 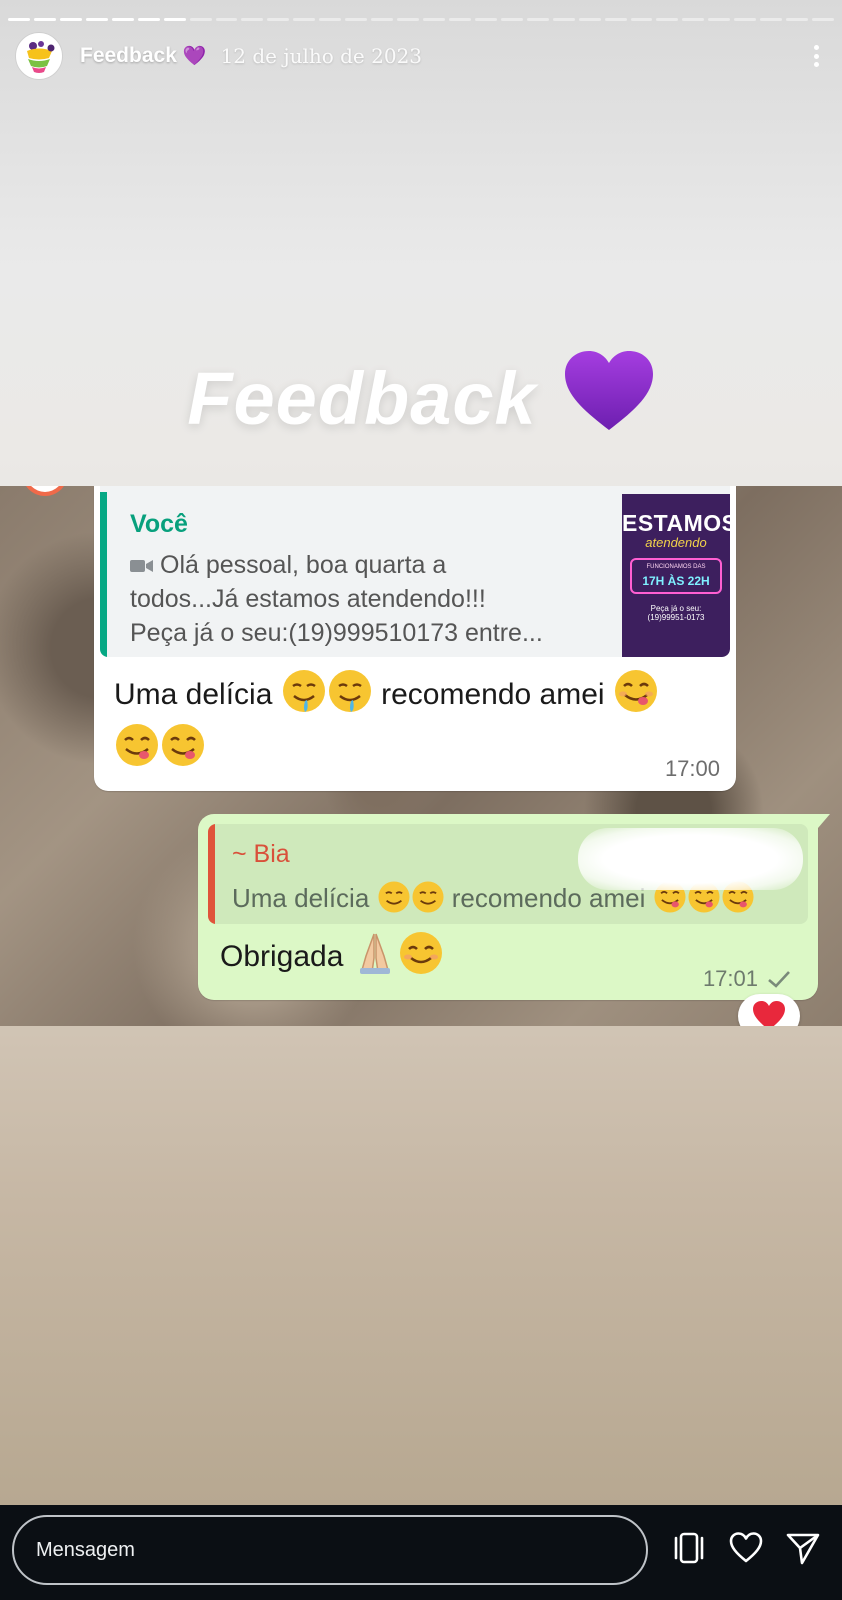 I want to click on quote-line-1: Olá pessoal, boa quarta a, so click(x=303, y=565).